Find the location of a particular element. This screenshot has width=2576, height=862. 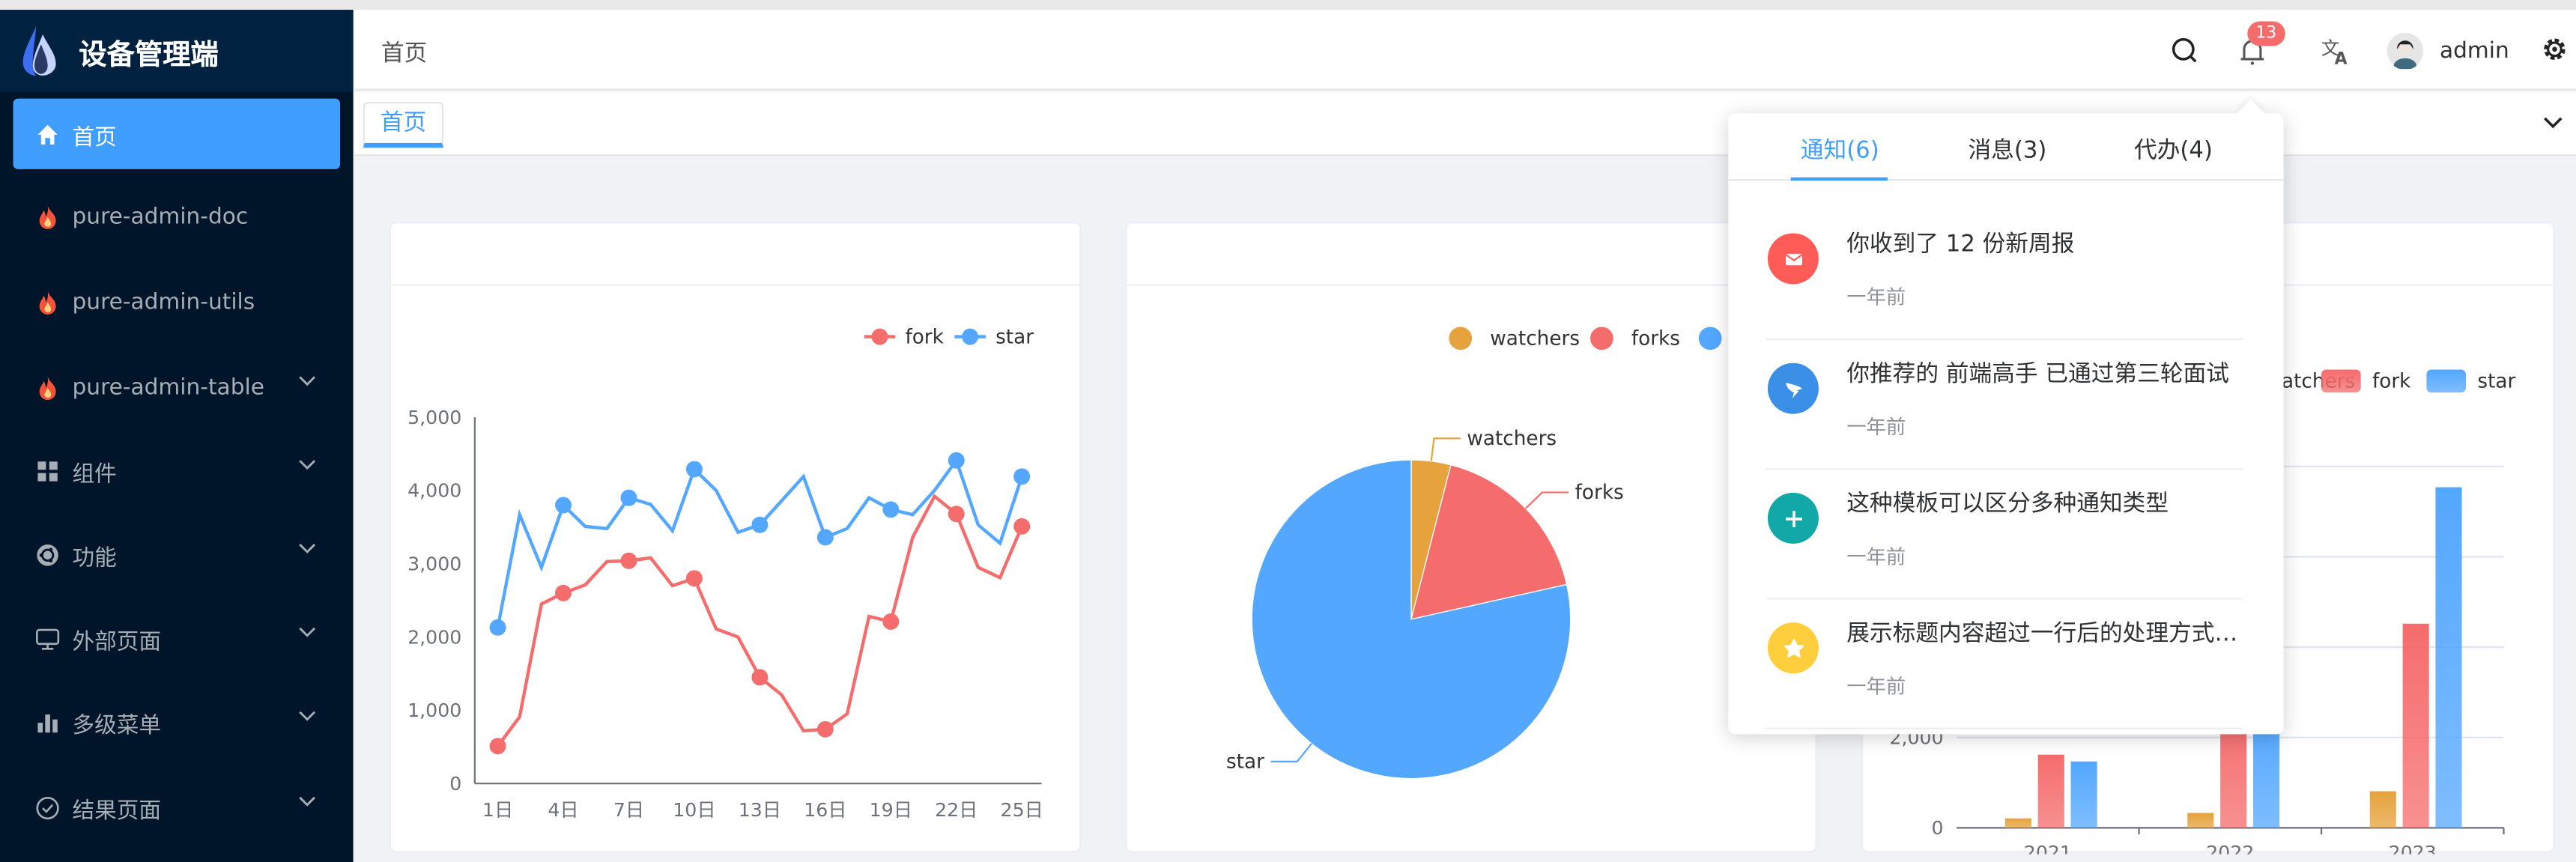

mail-icon is located at coordinates (1793, 259).